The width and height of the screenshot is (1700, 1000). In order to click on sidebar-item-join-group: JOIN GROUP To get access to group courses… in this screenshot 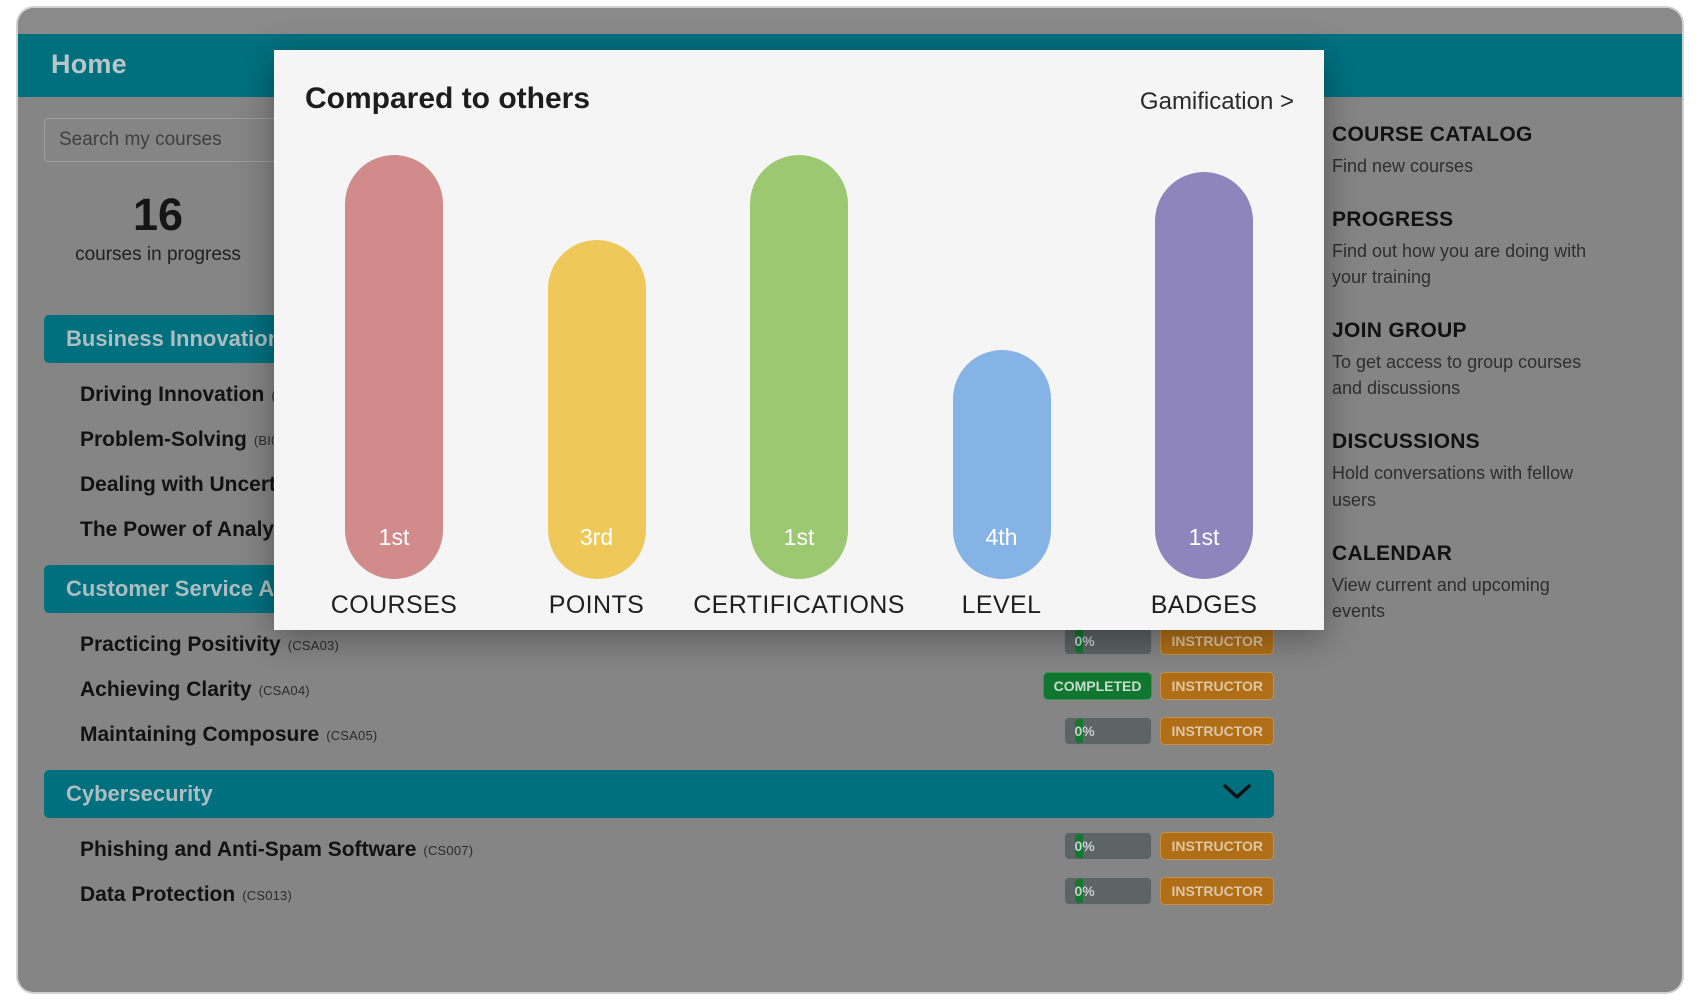, I will do `click(1492, 360)`.